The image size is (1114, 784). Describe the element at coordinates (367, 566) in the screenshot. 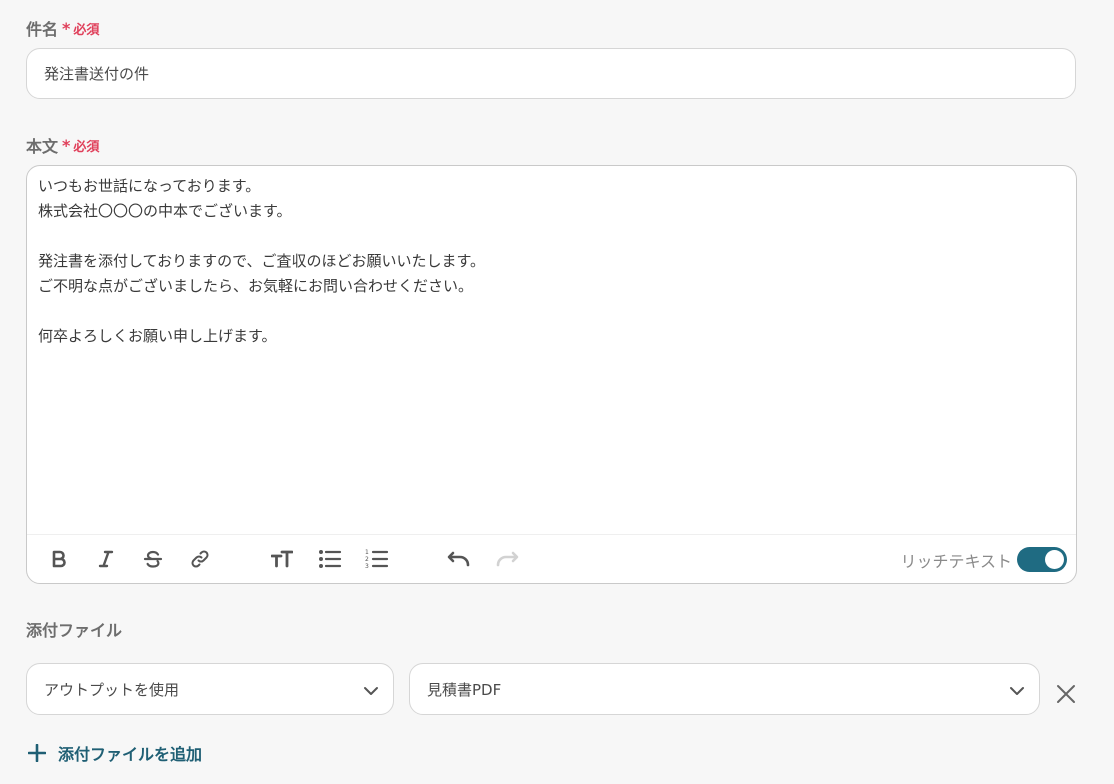

I see `svg-text: 3` at that location.